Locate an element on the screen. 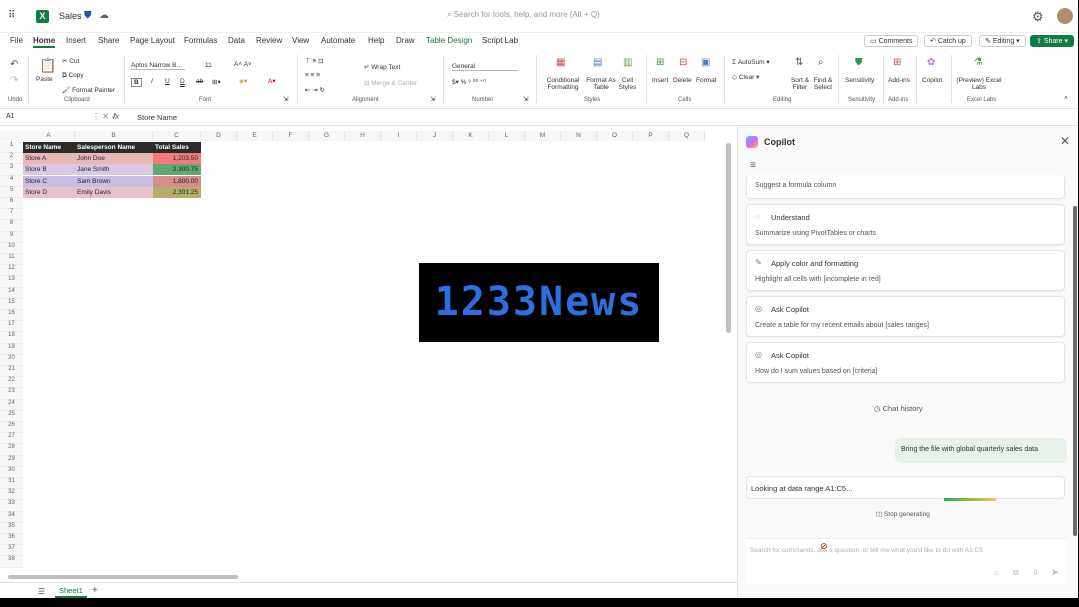  row-header: 20 is located at coordinates (11, 360).